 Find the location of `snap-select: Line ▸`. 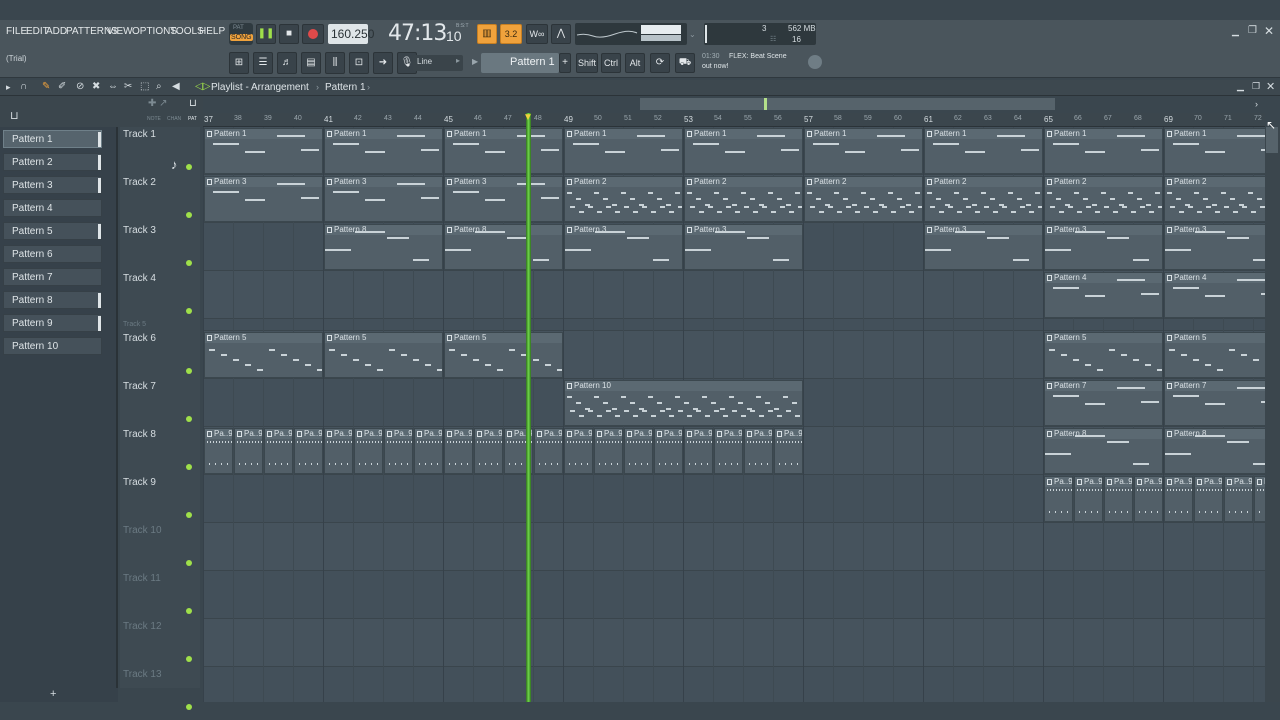

snap-select: Line ▸ is located at coordinates (438, 63).